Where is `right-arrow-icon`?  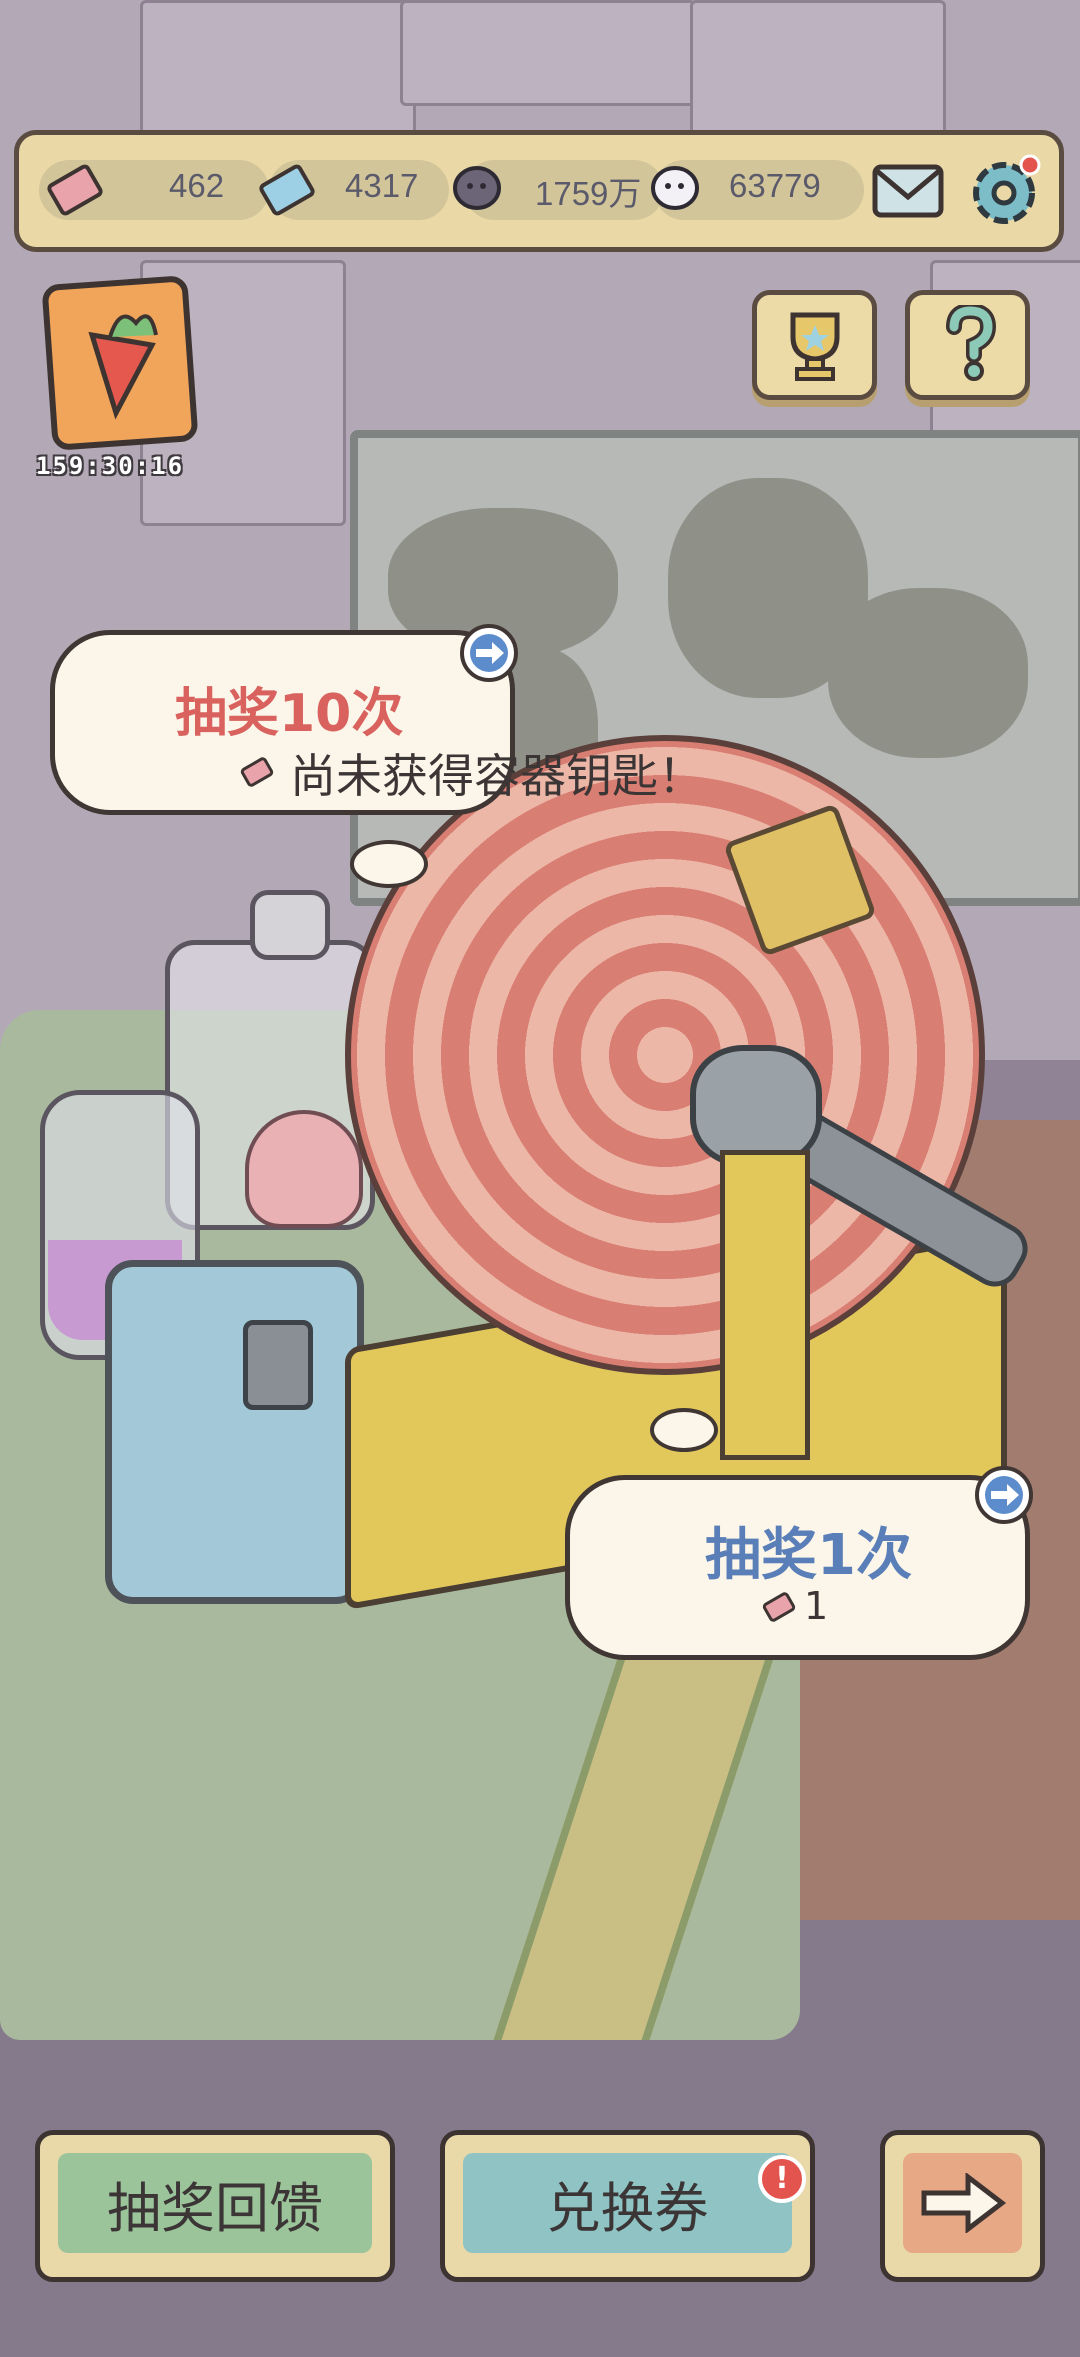 right-arrow-icon is located at coordinates (963, 2203).